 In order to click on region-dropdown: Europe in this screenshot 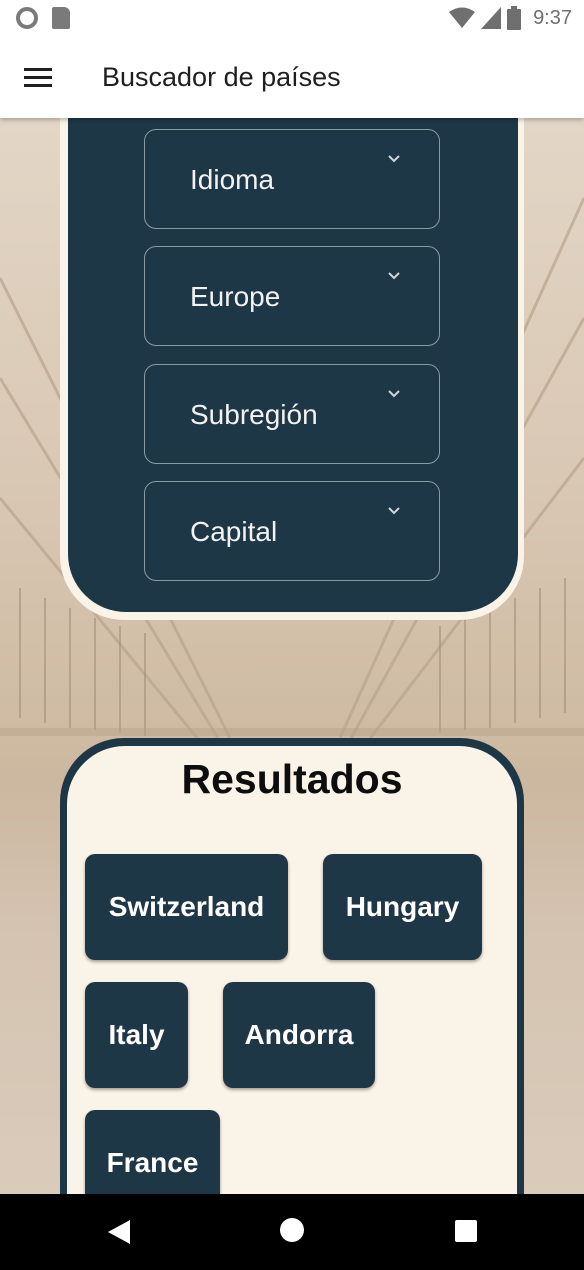, I will do `click(292, 296)`.